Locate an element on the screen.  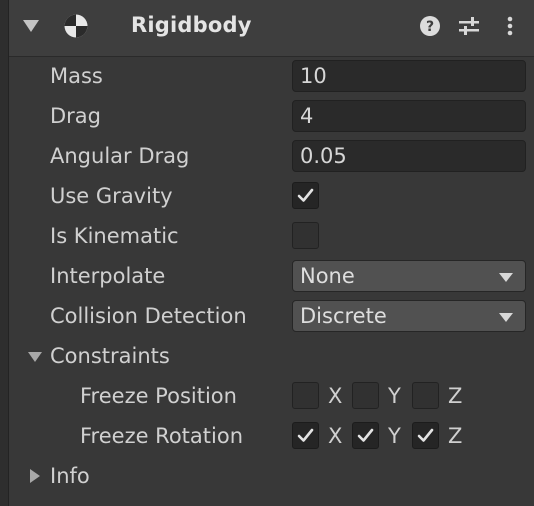
freeze-position-x-checkbox is located at coordinates (305, 395).